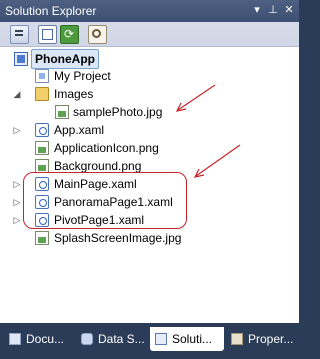 The image size is (320, 359). I want to click on project-label: PhoneApp, so click(65, 59).